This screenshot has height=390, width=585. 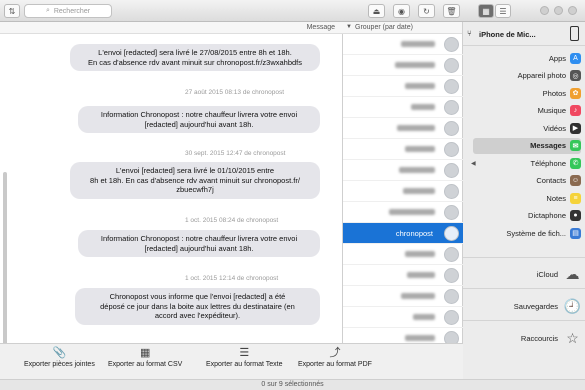 I want to click on sidebar-item-vidéos: Vidéos ▶, so click(x=527, y=128).